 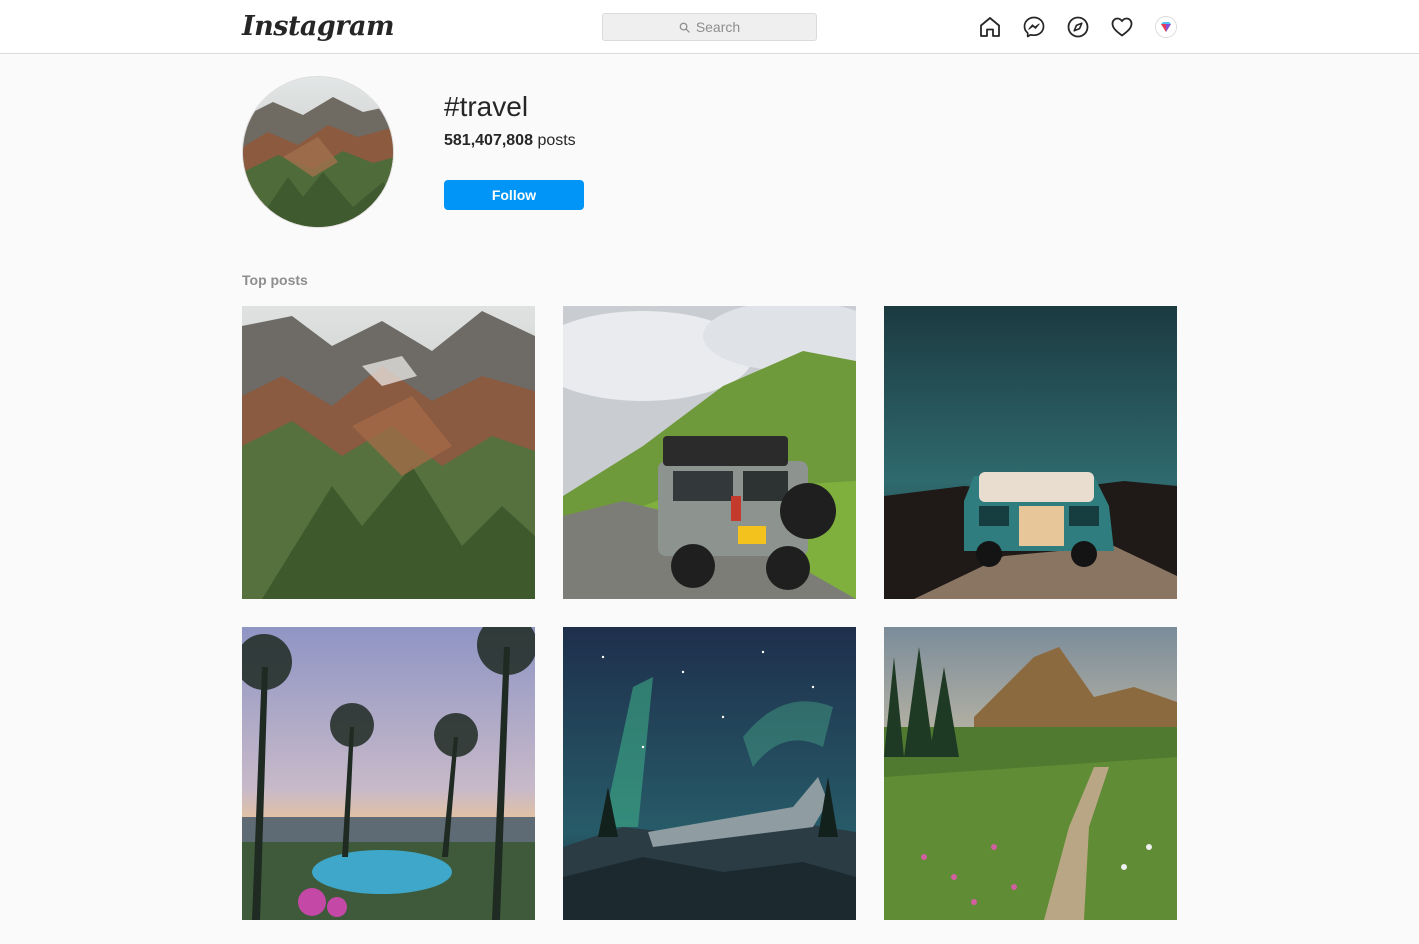 What do you see at coordinates (318, 27) in the screenshot?
I see `instagram-logo: Instagram` at bounding box center [318, 27].